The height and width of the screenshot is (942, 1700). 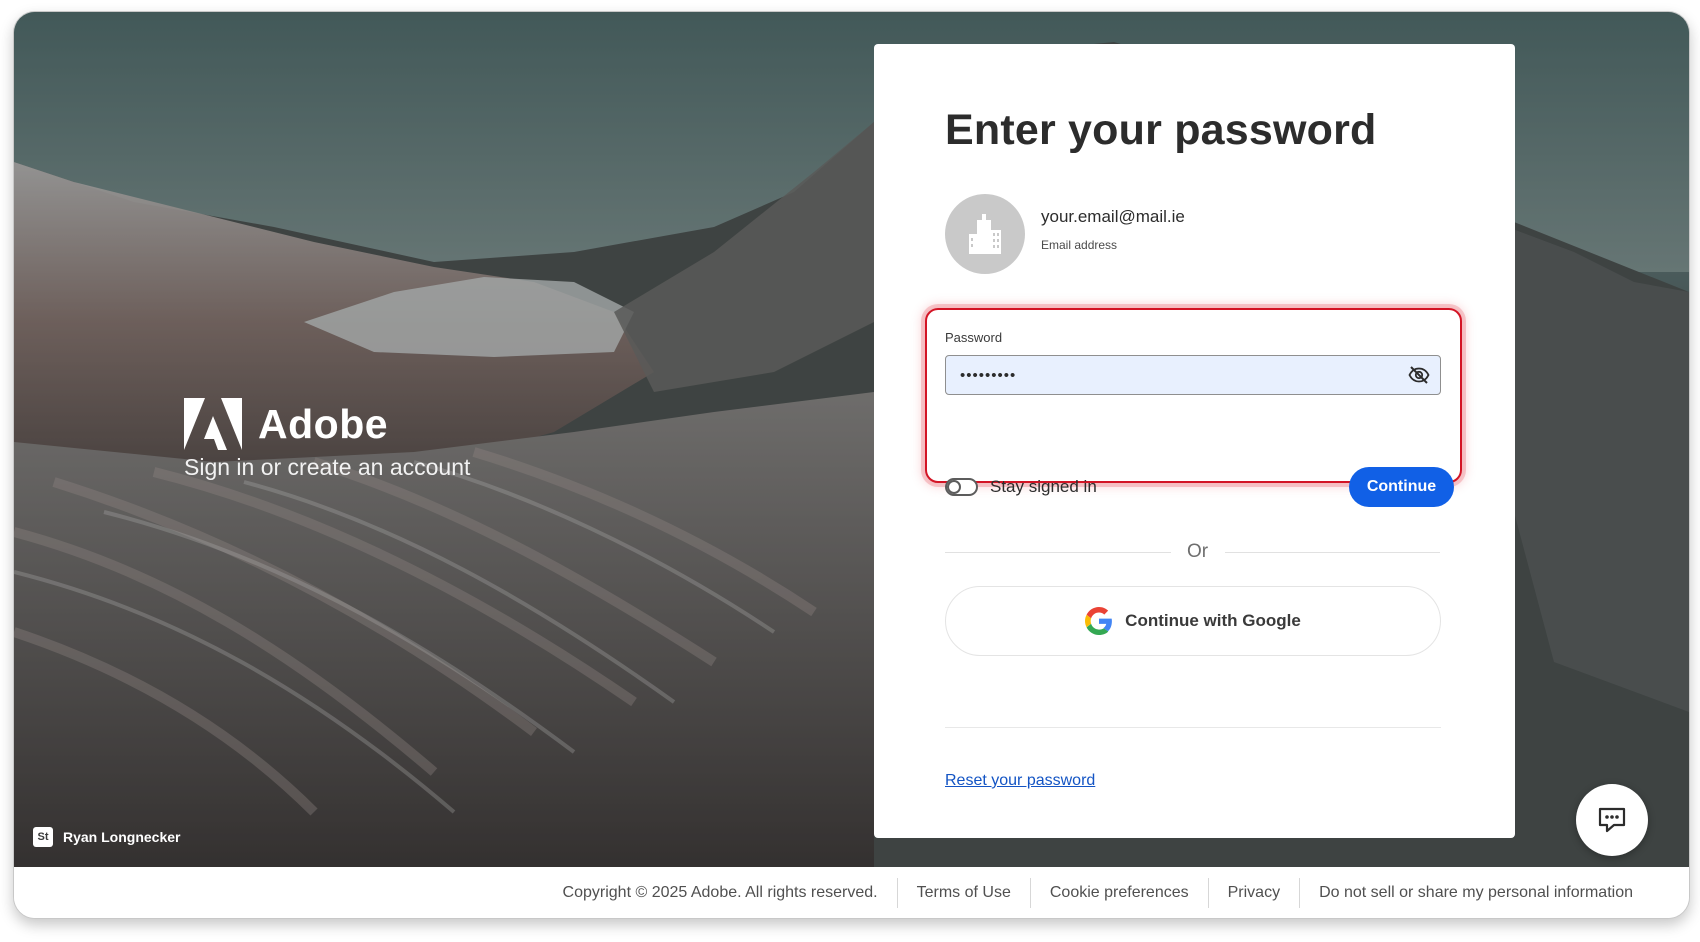 What do you see at coordinates (1213, 620) in the screenshot?
I see `google-button-label: Continue with Google` at bounding box center [1213, 620].